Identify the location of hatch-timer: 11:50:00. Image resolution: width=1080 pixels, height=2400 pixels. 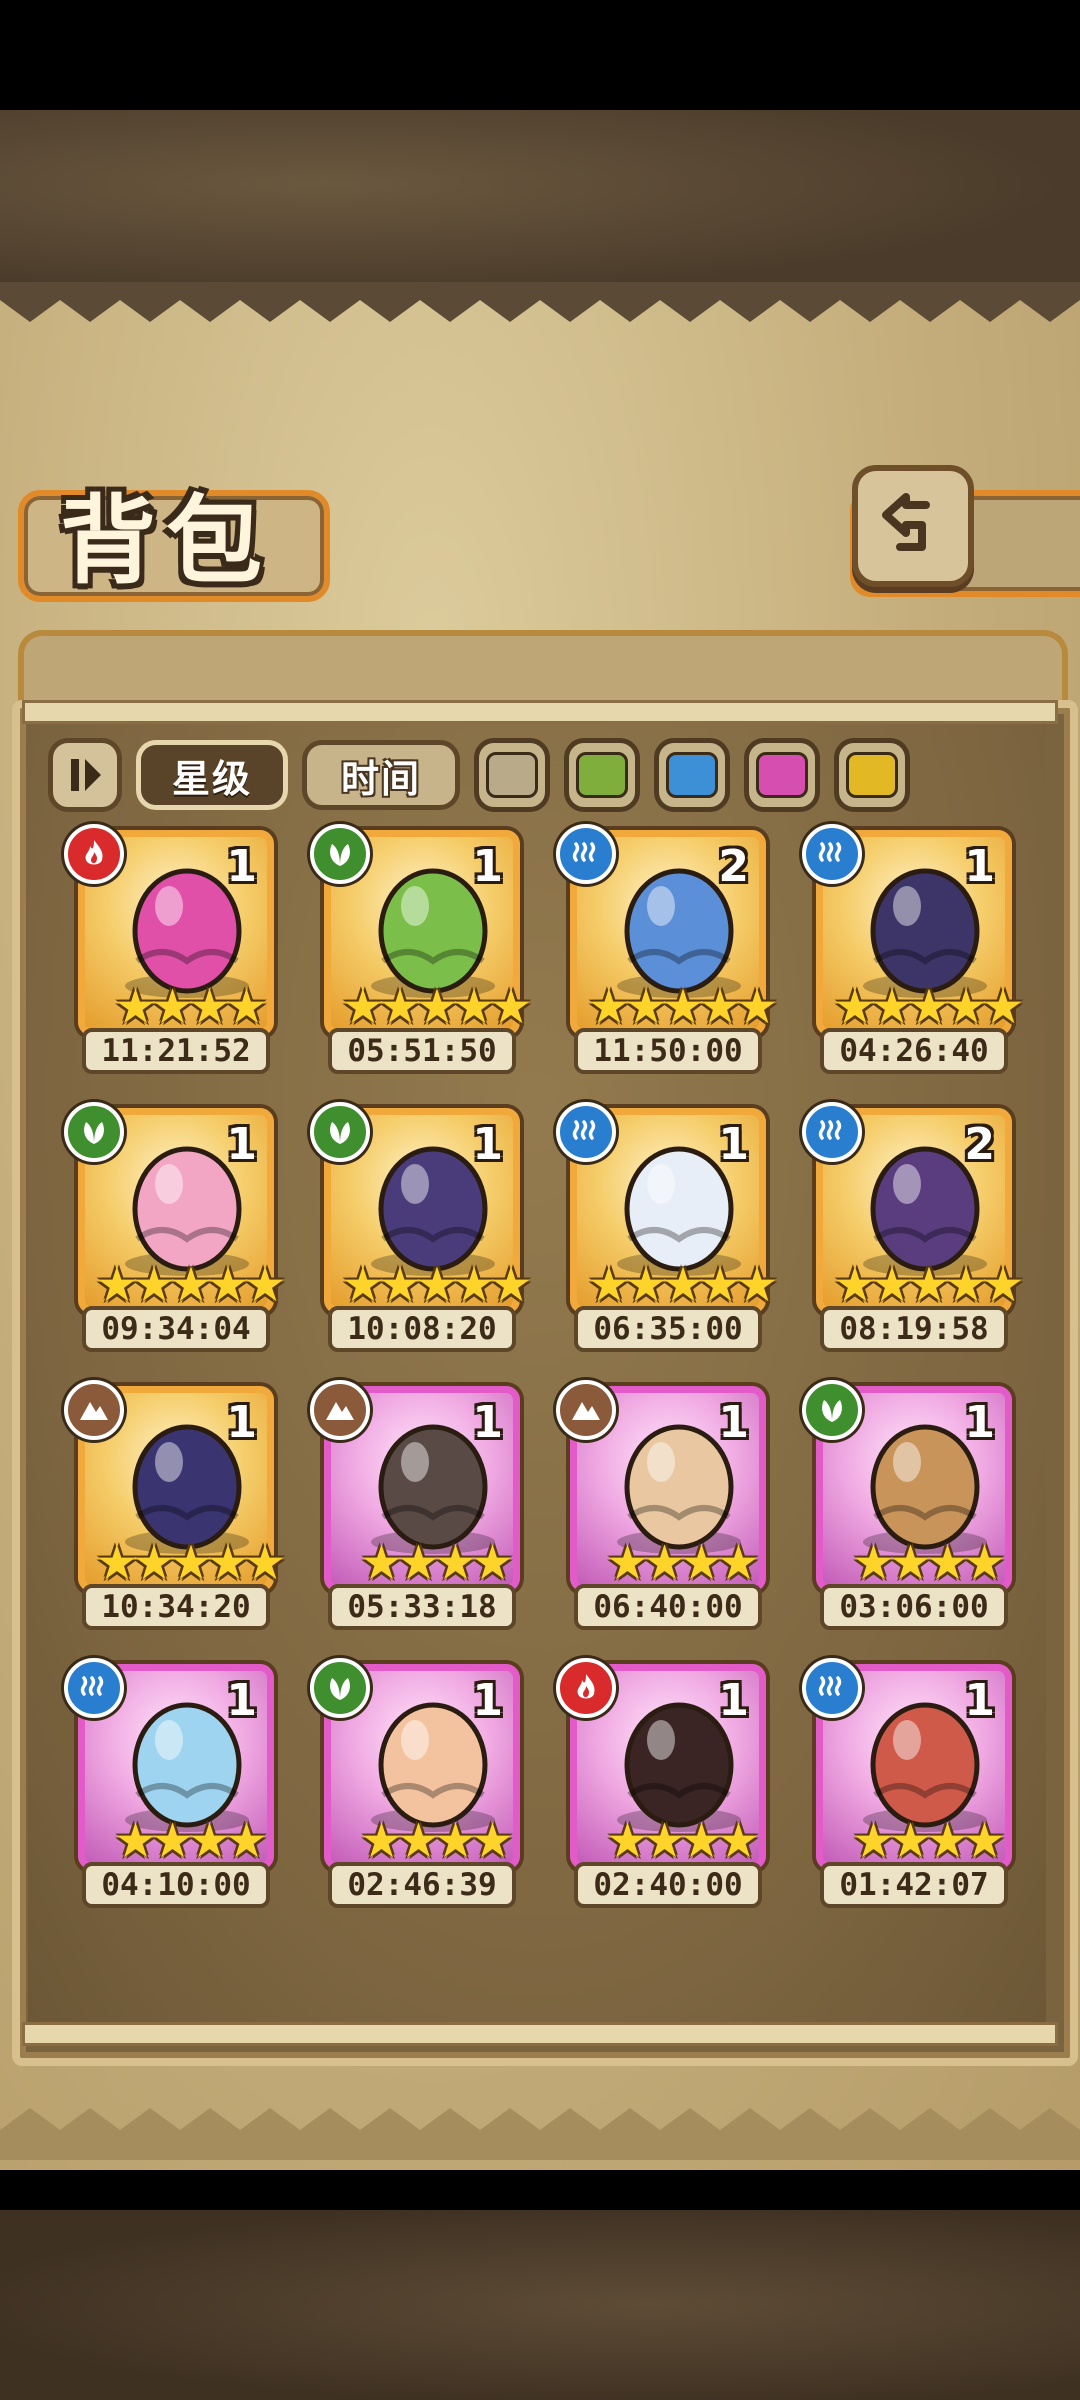
(668, 1051).